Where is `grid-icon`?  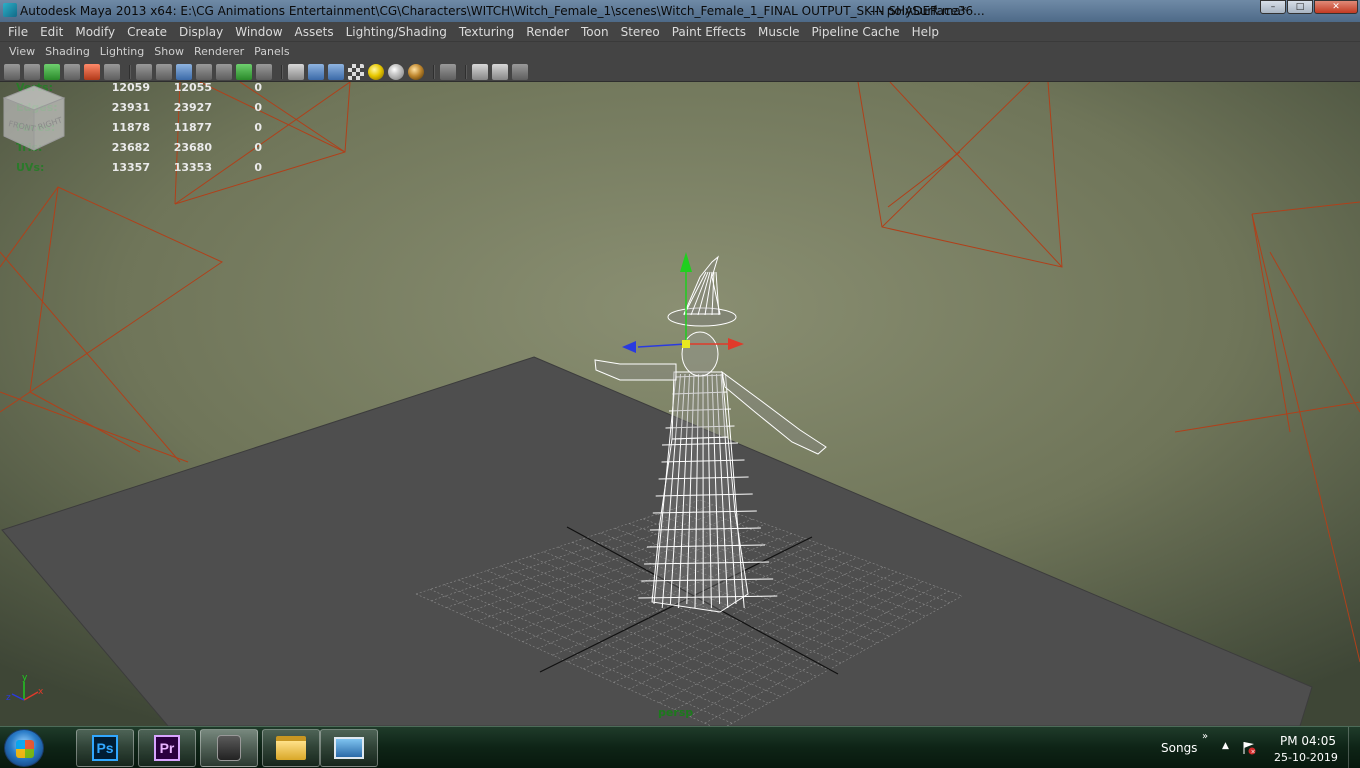
grid-icon is located at coordinates (144, 71).